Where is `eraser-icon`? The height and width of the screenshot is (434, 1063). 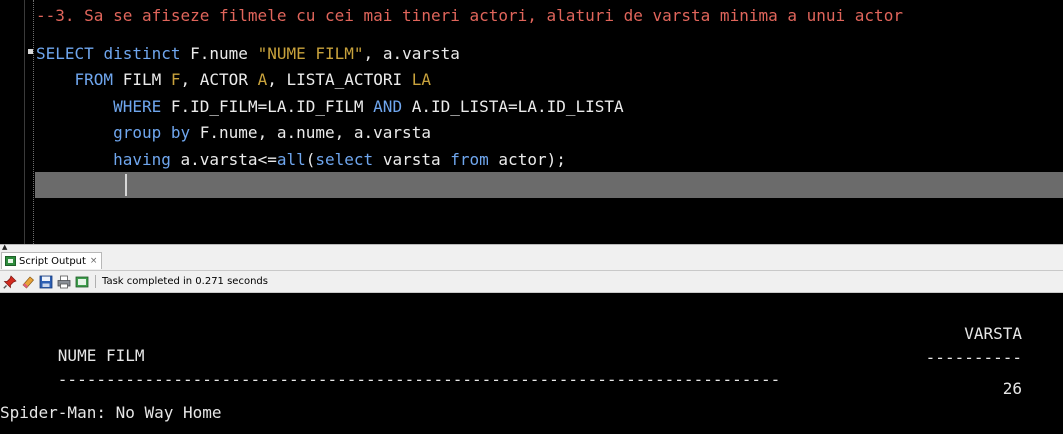 eraser-icon is located at coordinates (28, 282).